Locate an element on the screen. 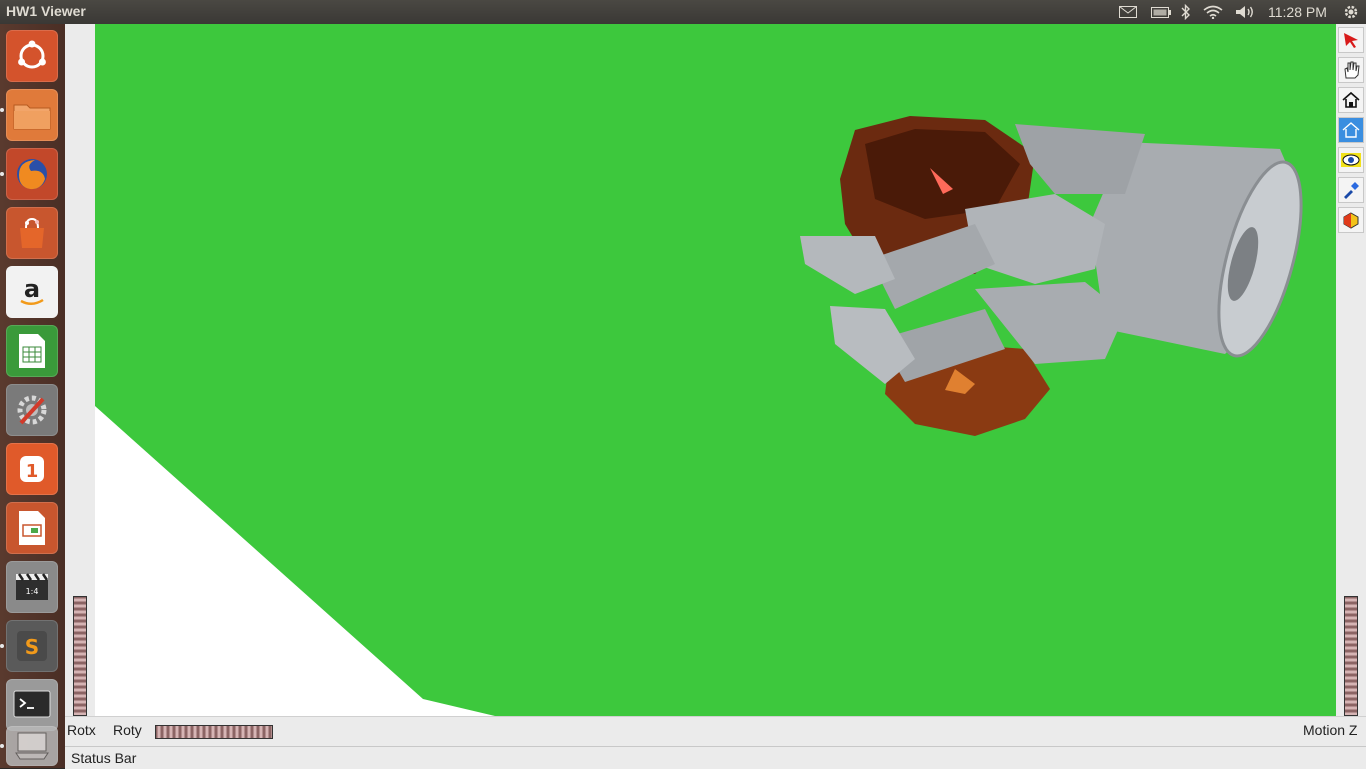  launcher: a 1 1:4 S is located at coordinates (32, 396).